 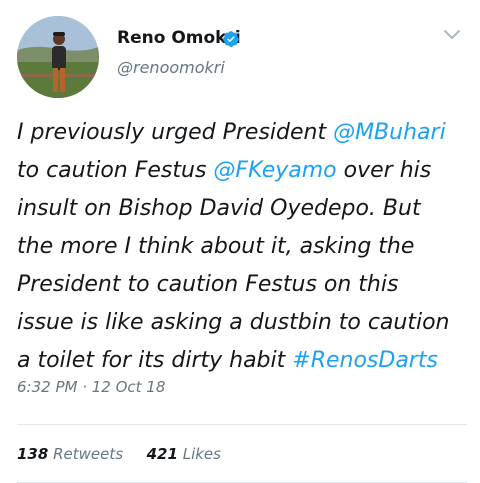 What do you see at coordinates (231, 39) in the screenshot?
I see `verified-badge-icon` at bounding box center [231, 39].